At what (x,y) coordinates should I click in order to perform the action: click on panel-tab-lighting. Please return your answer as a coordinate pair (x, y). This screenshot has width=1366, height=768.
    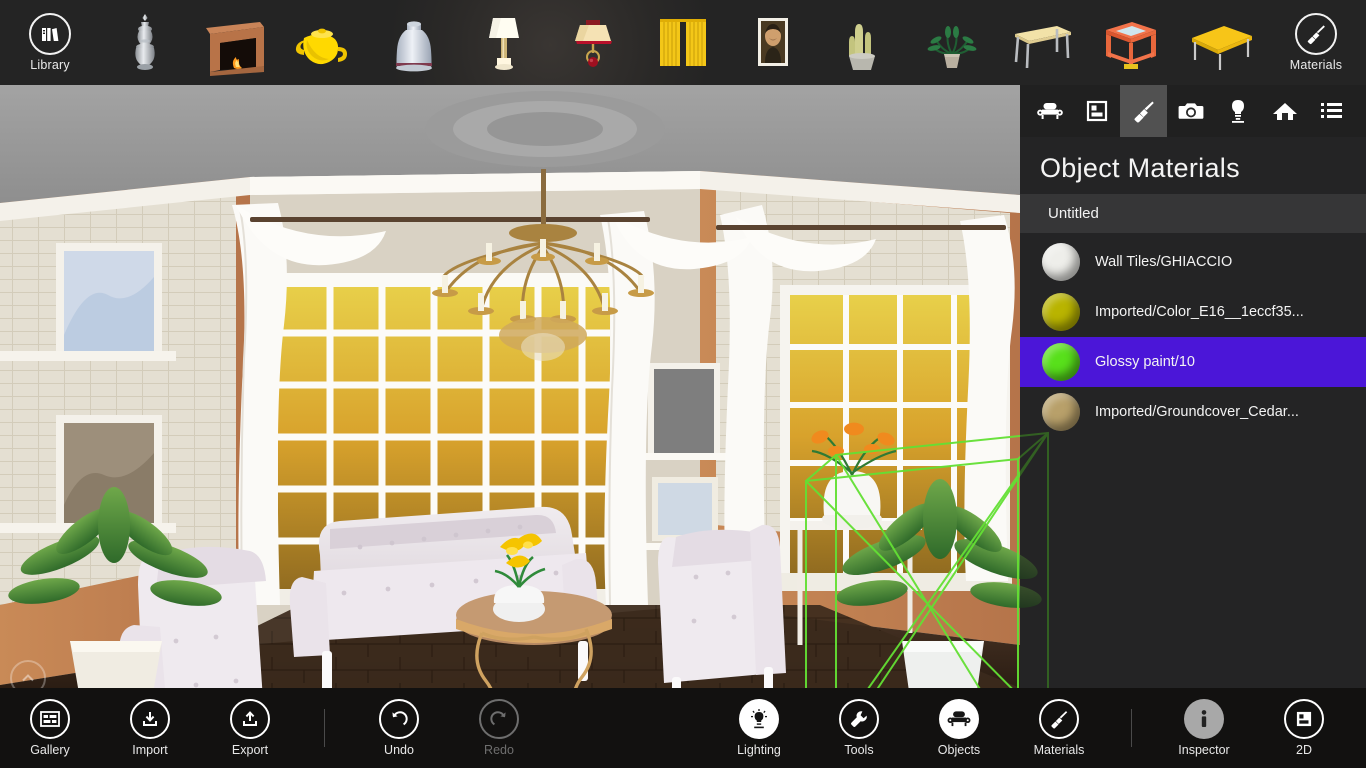
    Looking at the image, I should click on (1237, 111).